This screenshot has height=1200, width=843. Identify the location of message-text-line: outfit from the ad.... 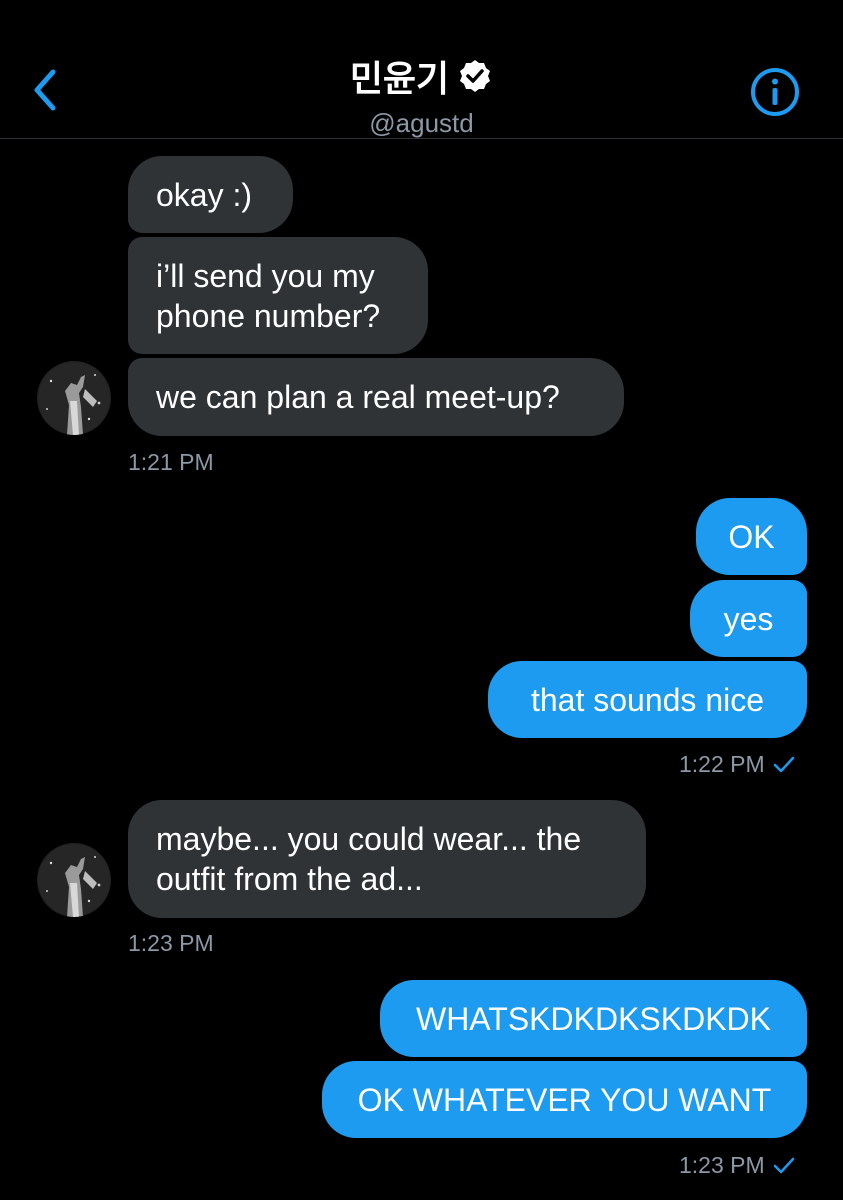
(289, 879).